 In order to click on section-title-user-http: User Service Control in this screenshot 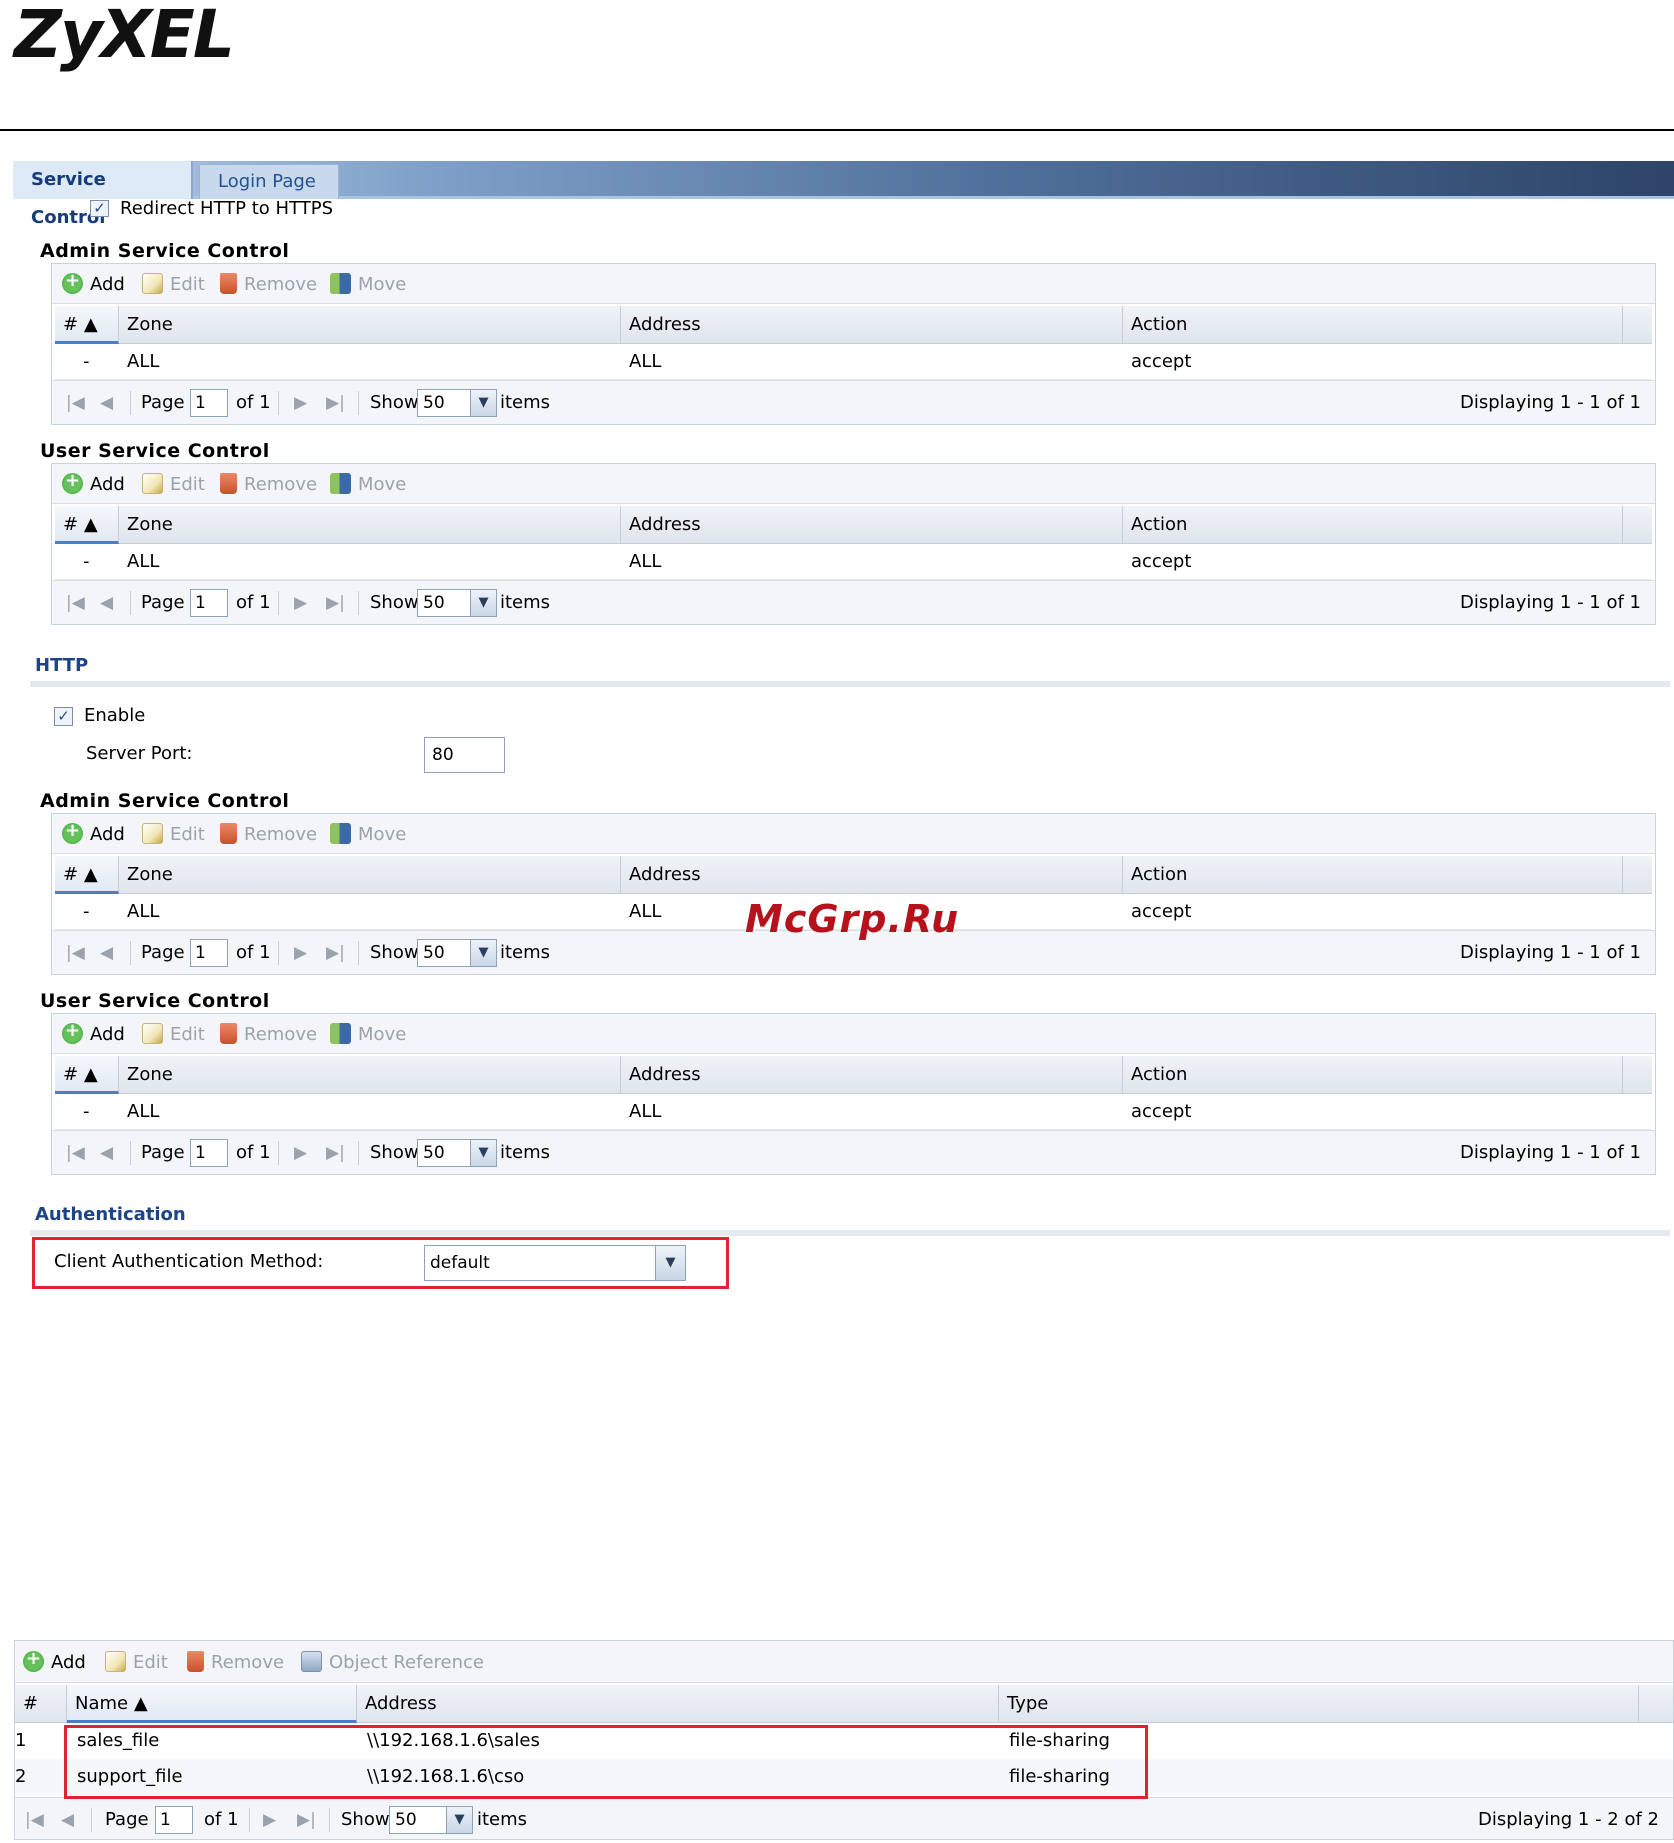, I will do `click(155, 1001)`.